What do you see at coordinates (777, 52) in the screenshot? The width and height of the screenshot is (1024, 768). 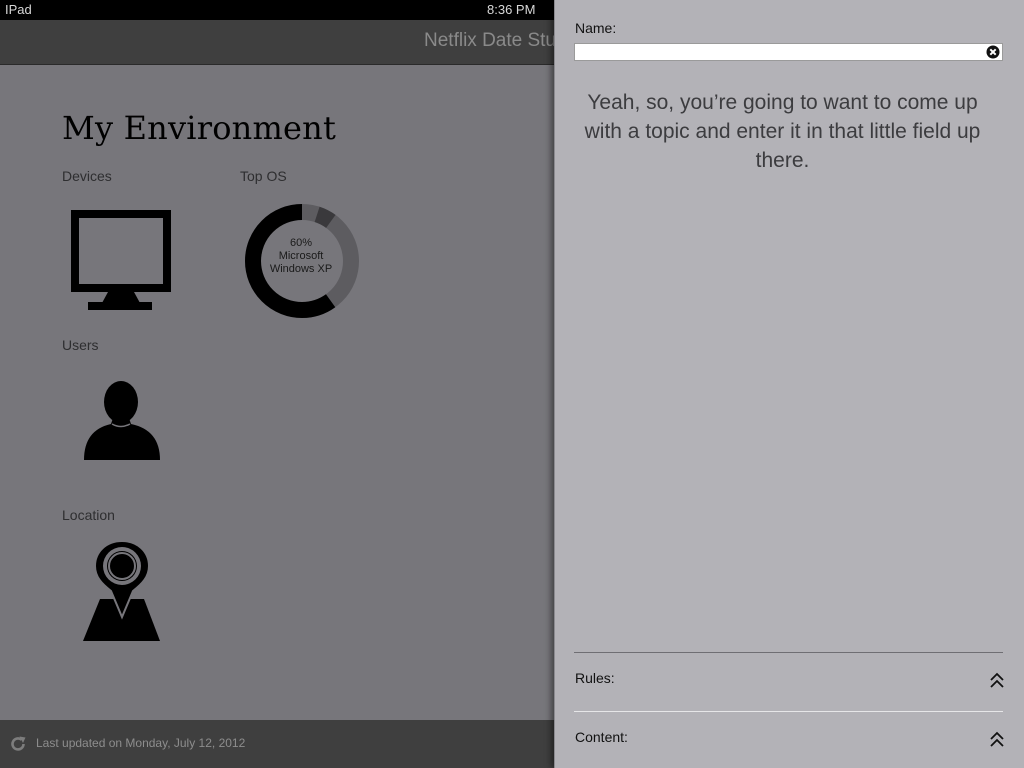 I see `name-input` at bounding box center [777, 52].